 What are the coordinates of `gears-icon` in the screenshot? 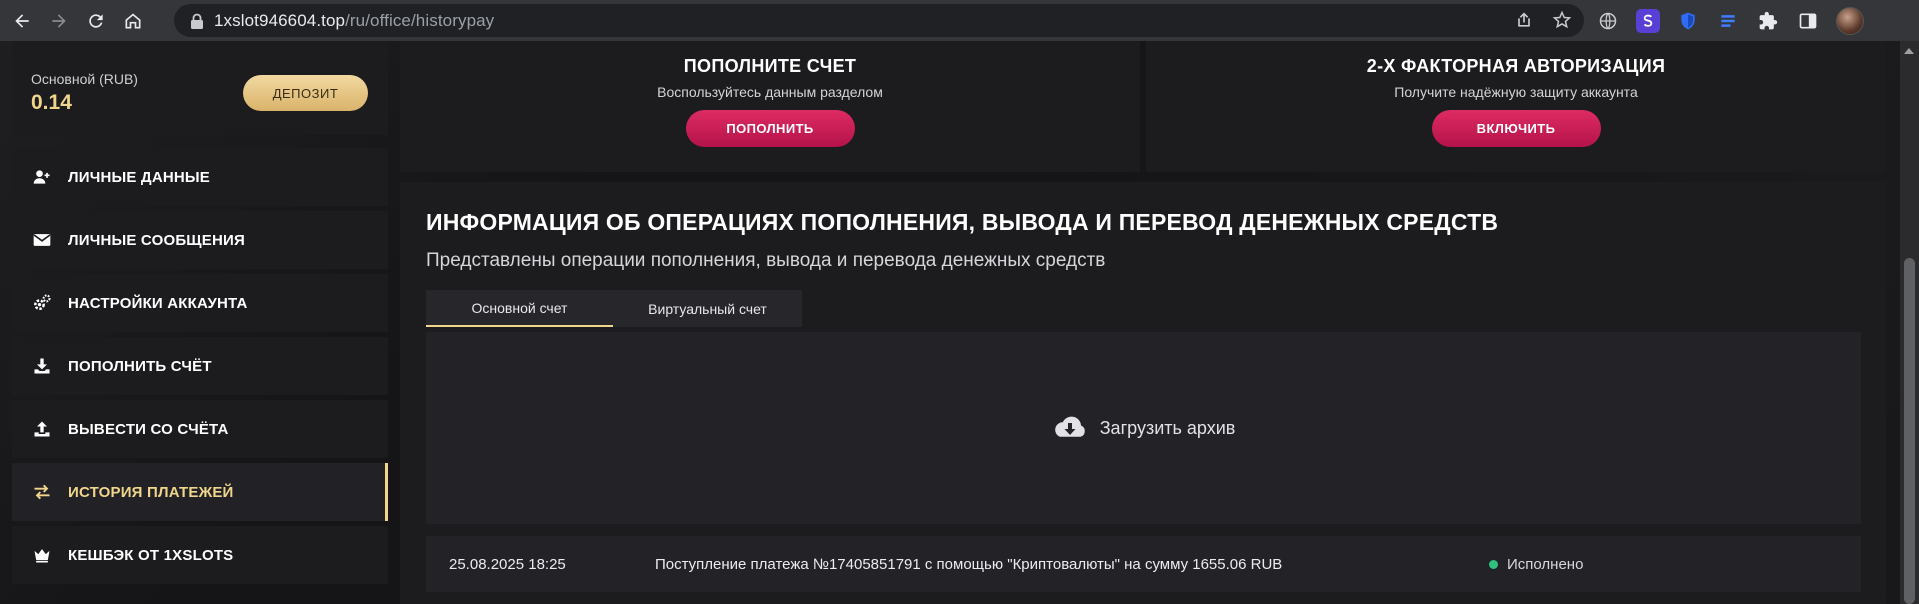 It's located at (42, 303).